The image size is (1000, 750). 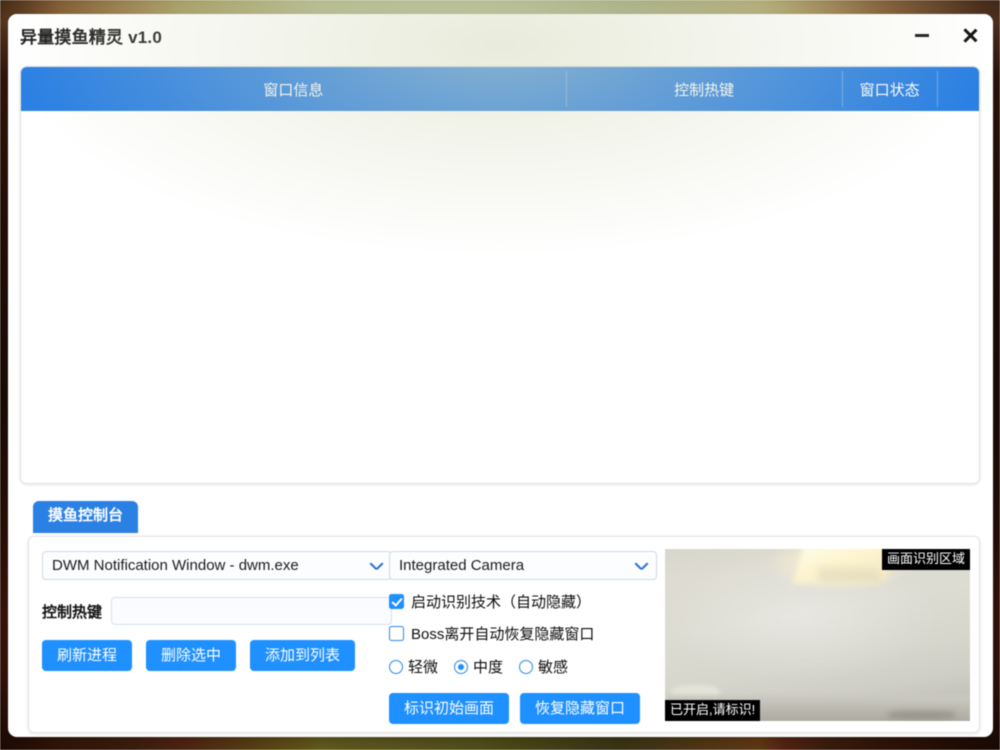 What do you see at coordinates (462, 565) in the screenshot?
I see `camera-select-value: Integrated Camera` at bounding box center [462, 565].